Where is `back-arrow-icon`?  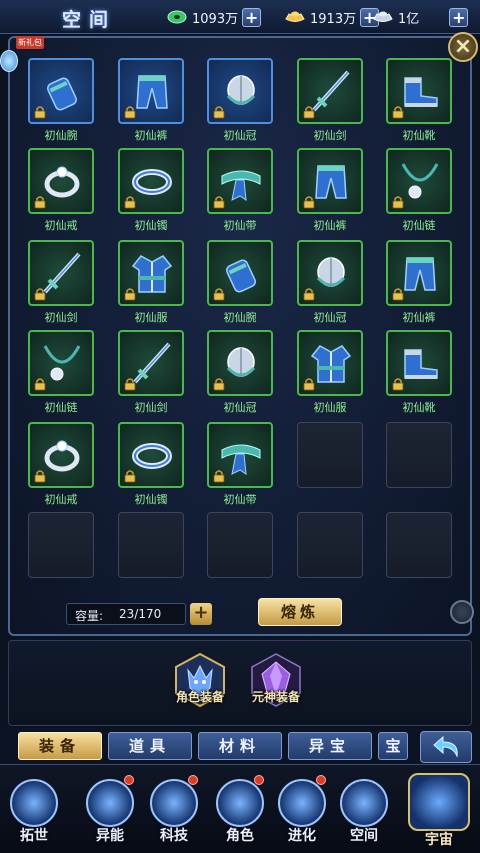
back-arrow-icon is located at coordinates (445, 747).